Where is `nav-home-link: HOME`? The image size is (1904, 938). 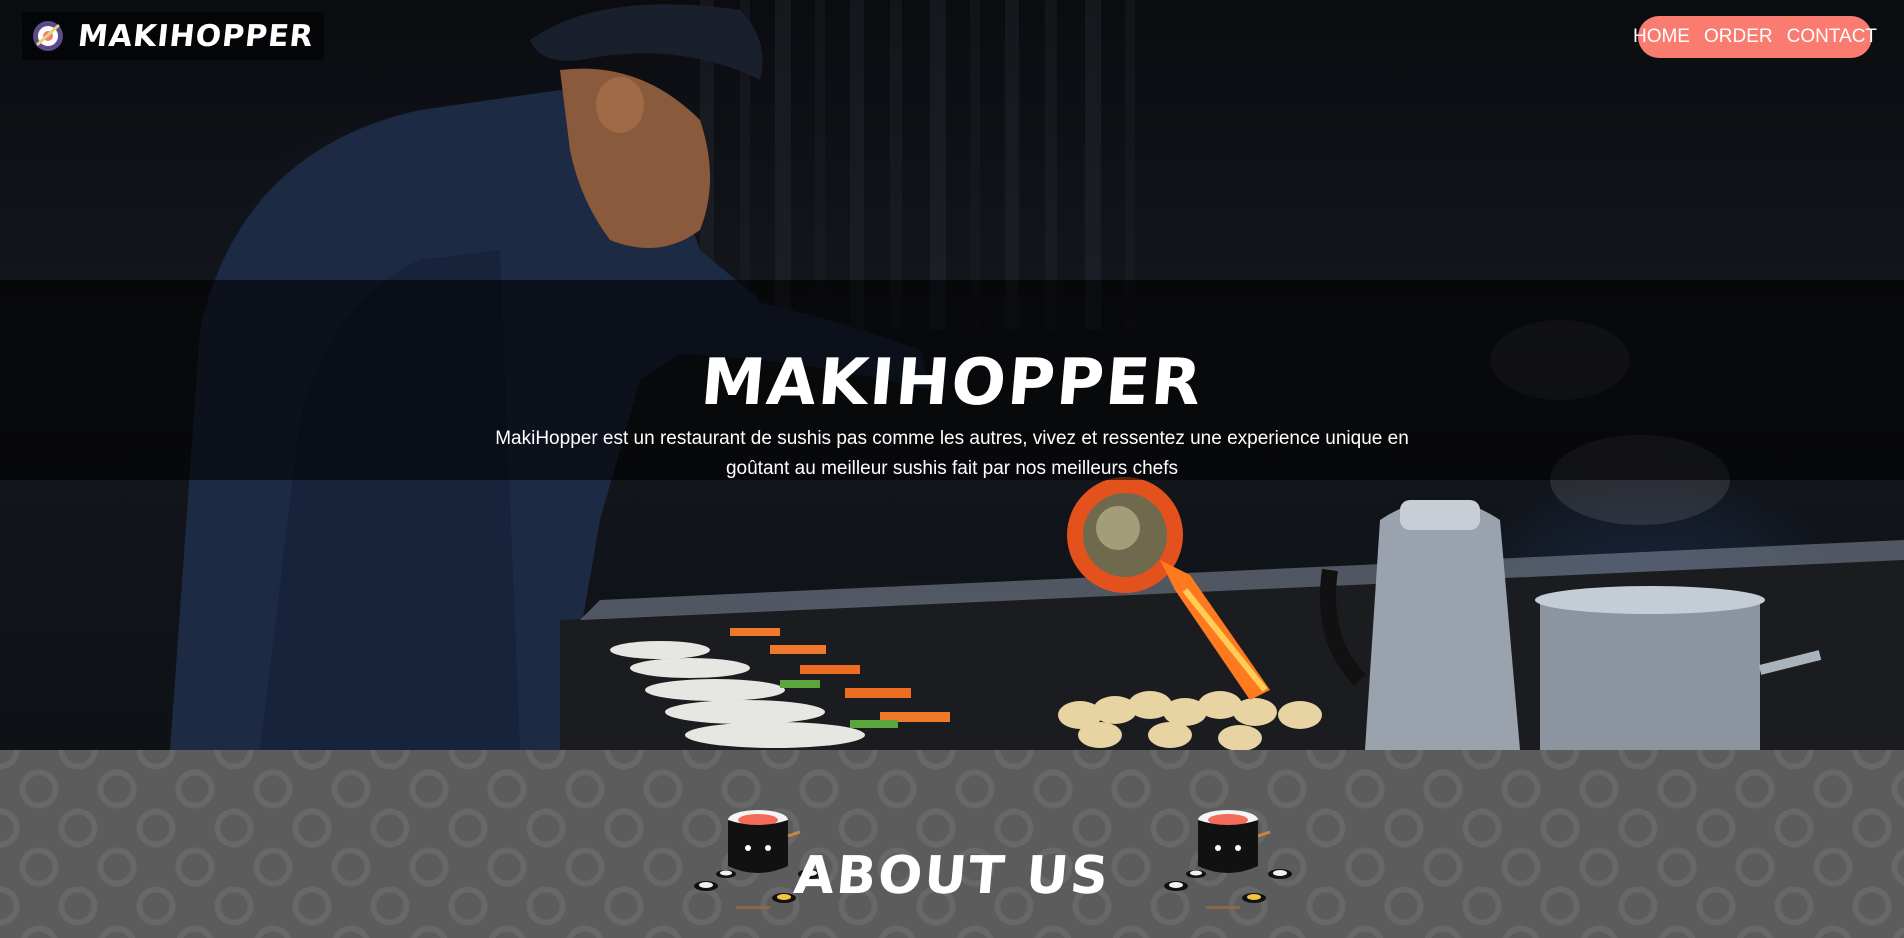
nav-home-link: HOME is located at coordinates (1661, 37).